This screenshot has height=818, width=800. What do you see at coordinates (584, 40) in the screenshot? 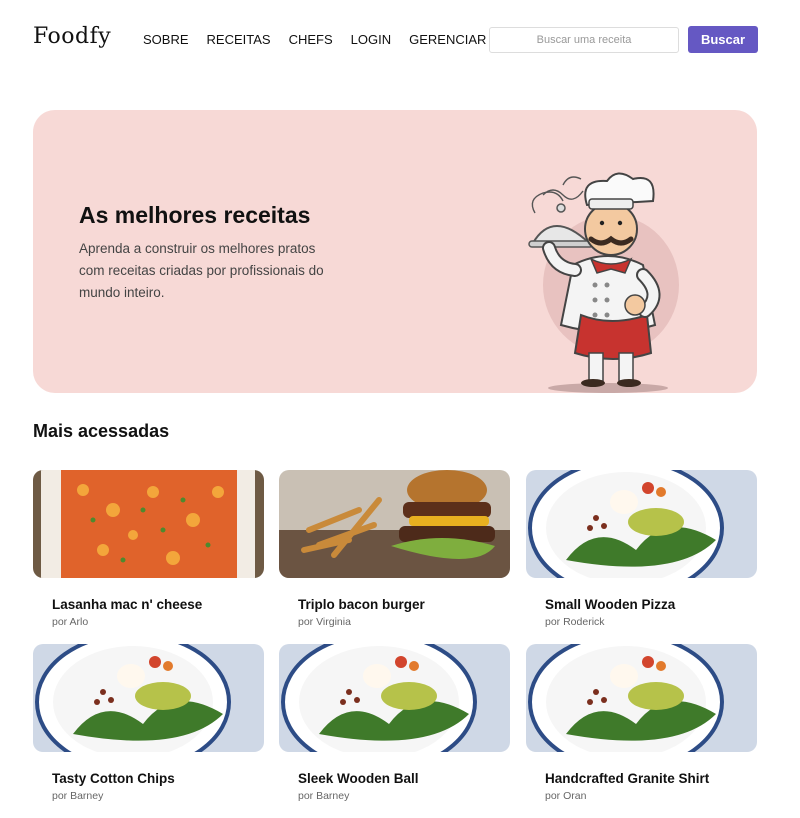
I see `search-input` at bounding box center [584, 40].